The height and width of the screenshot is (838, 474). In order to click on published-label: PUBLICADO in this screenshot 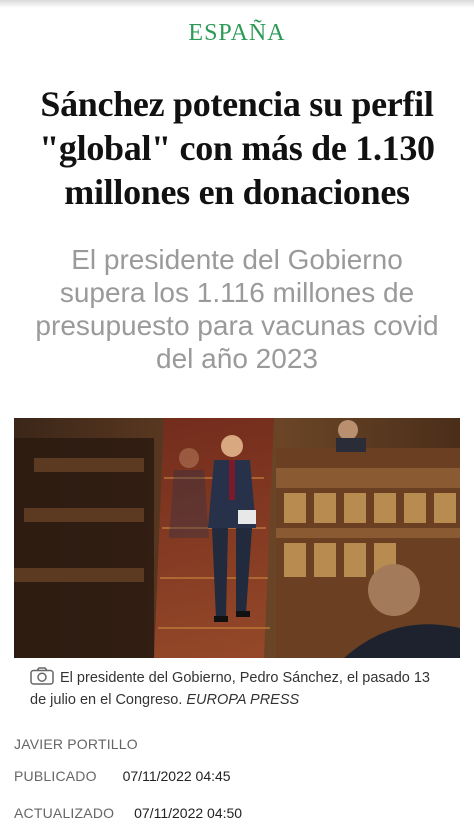, I will do `click(55, 776)`.